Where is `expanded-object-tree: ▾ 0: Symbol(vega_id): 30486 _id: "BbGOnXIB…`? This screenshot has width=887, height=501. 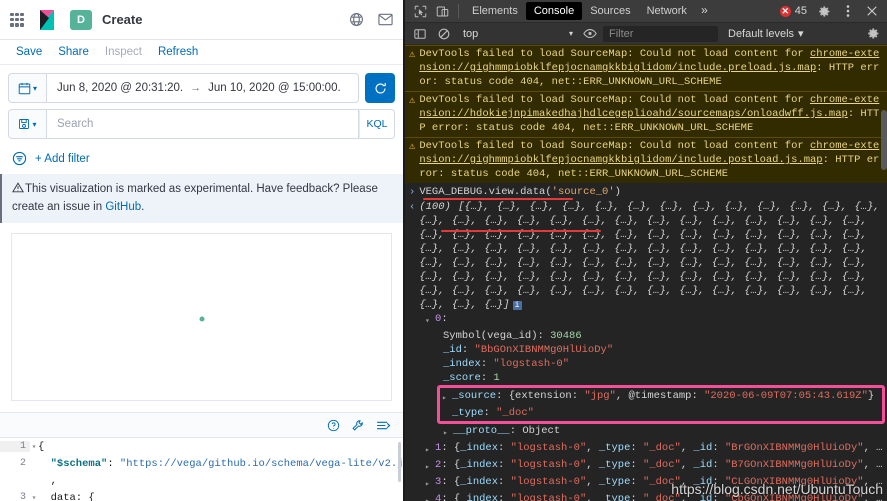 expanded-object-tree: ▾ 0: Symbol(vega_id): 30486 _id: "BbGOnXIB… is located at coordinates (646, 376).